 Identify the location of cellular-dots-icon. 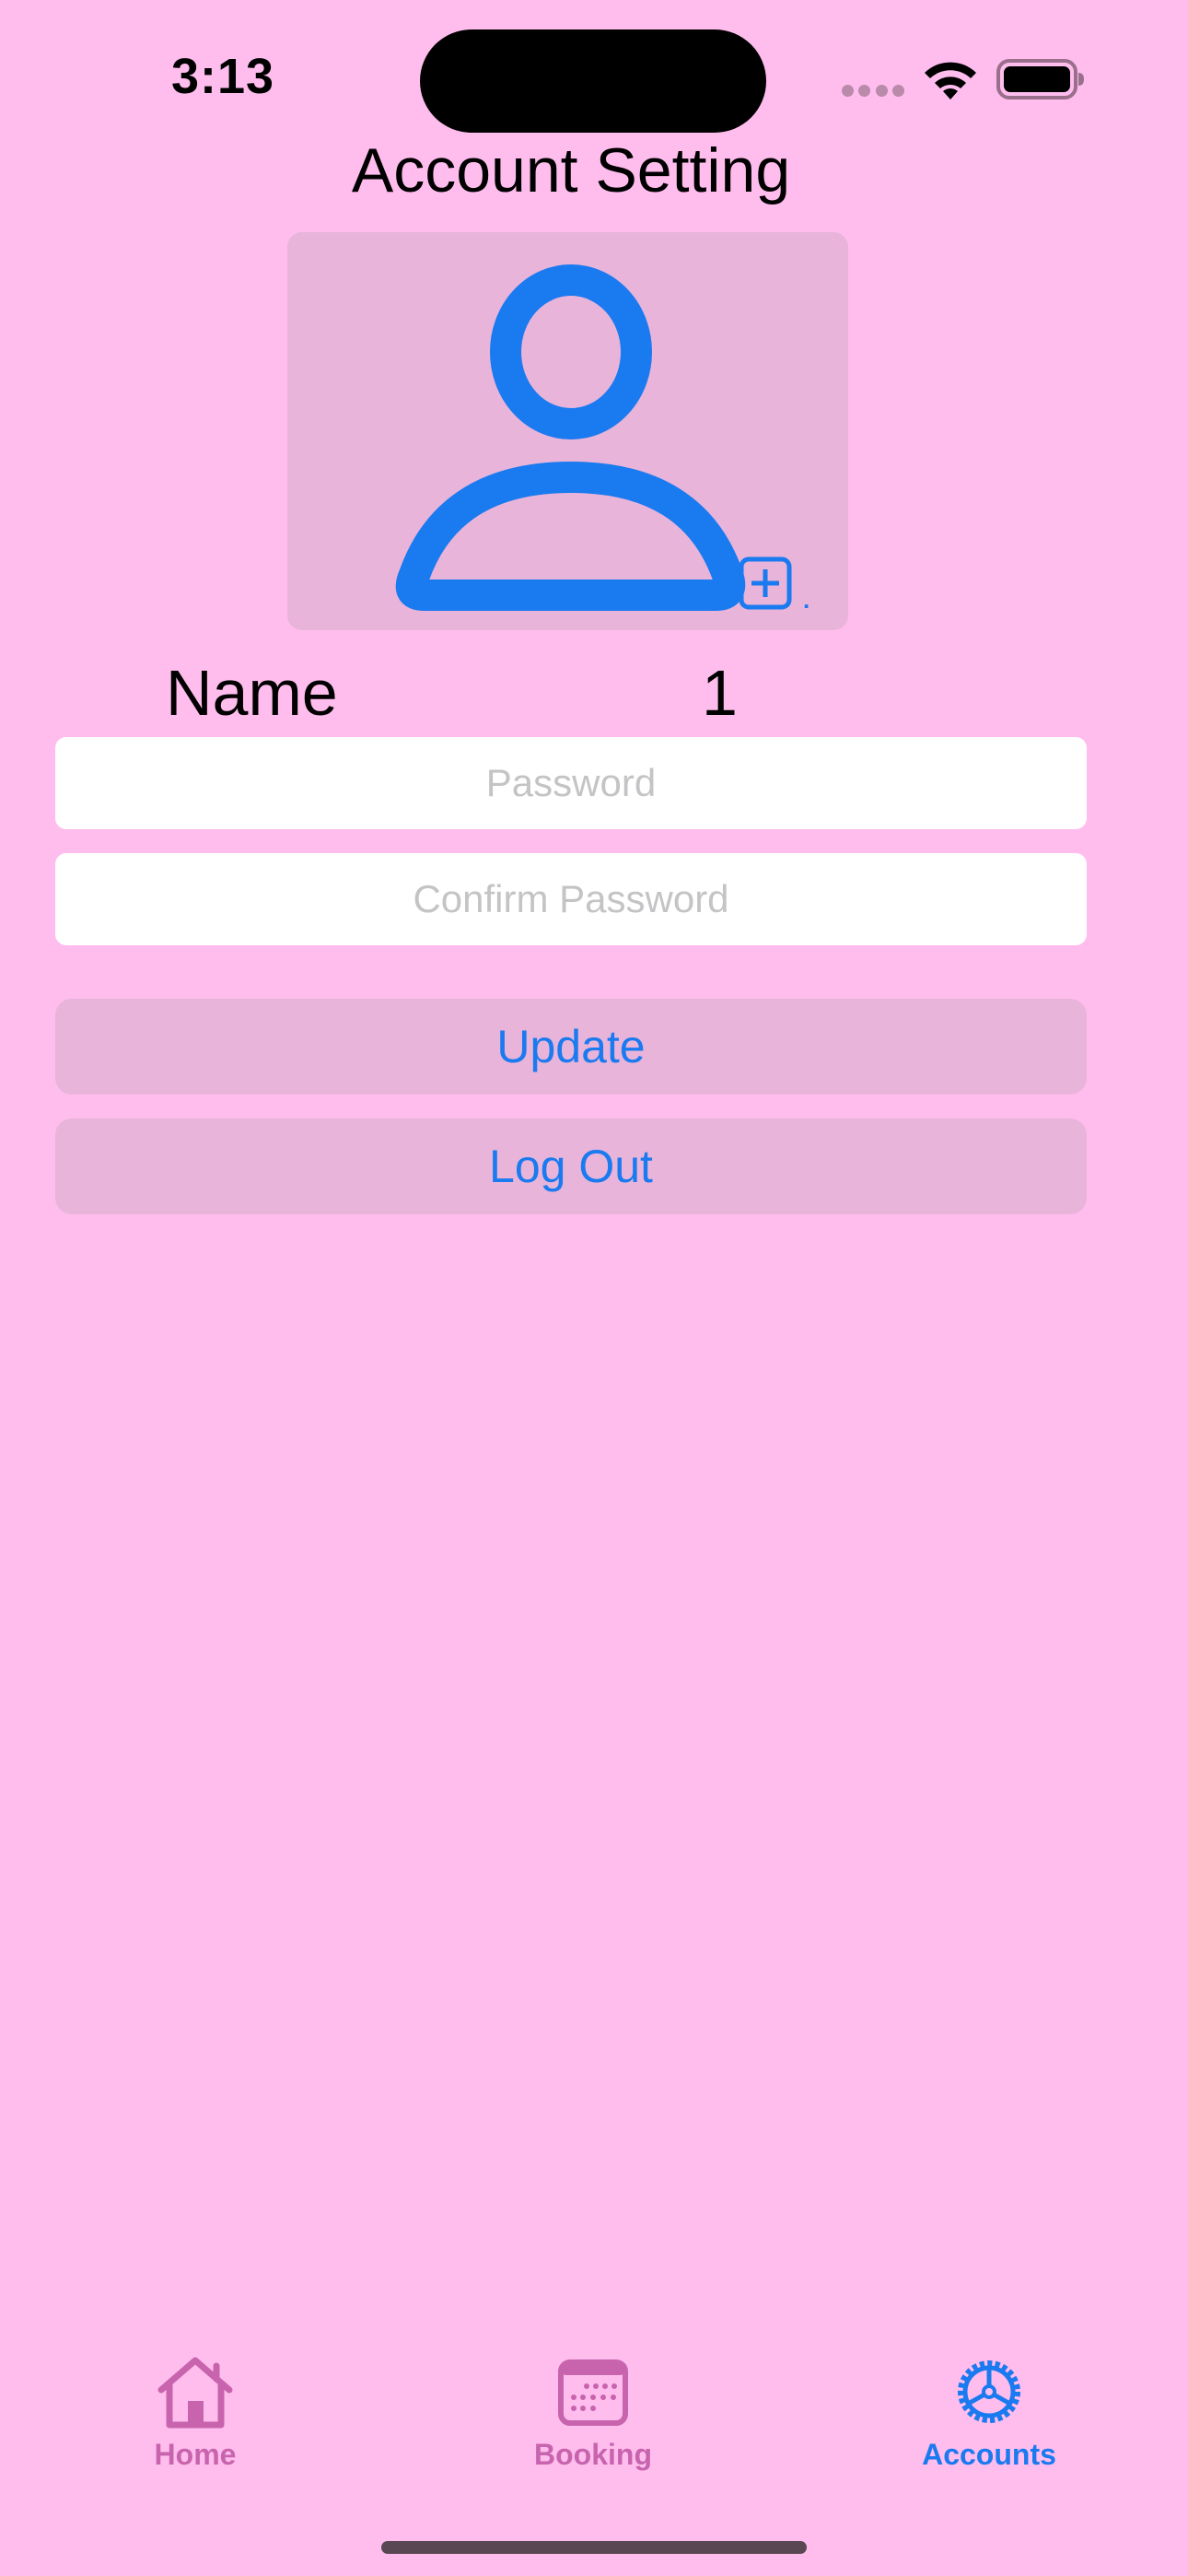
(873, 91).